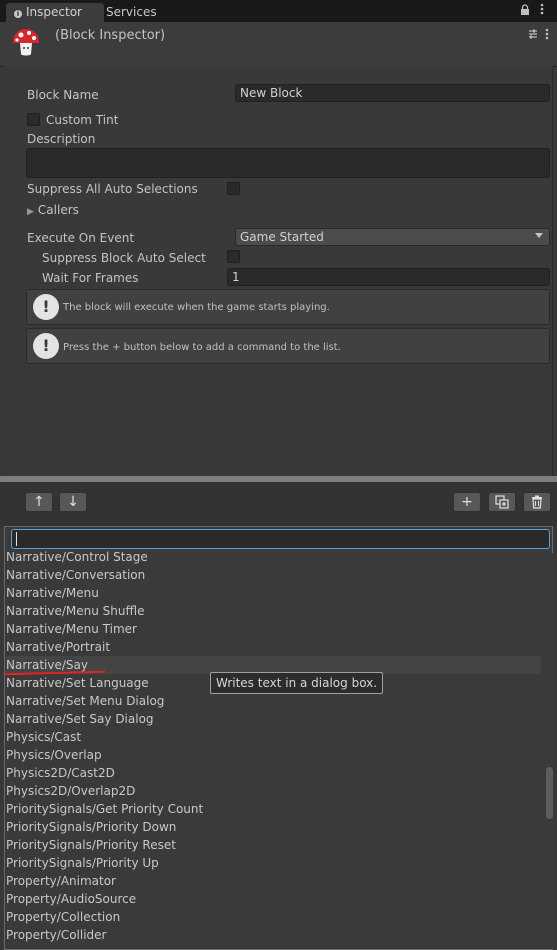  Describe the element at coordinates (539, 235) in the screenshot. I see `chevron-down-icon` at that location.